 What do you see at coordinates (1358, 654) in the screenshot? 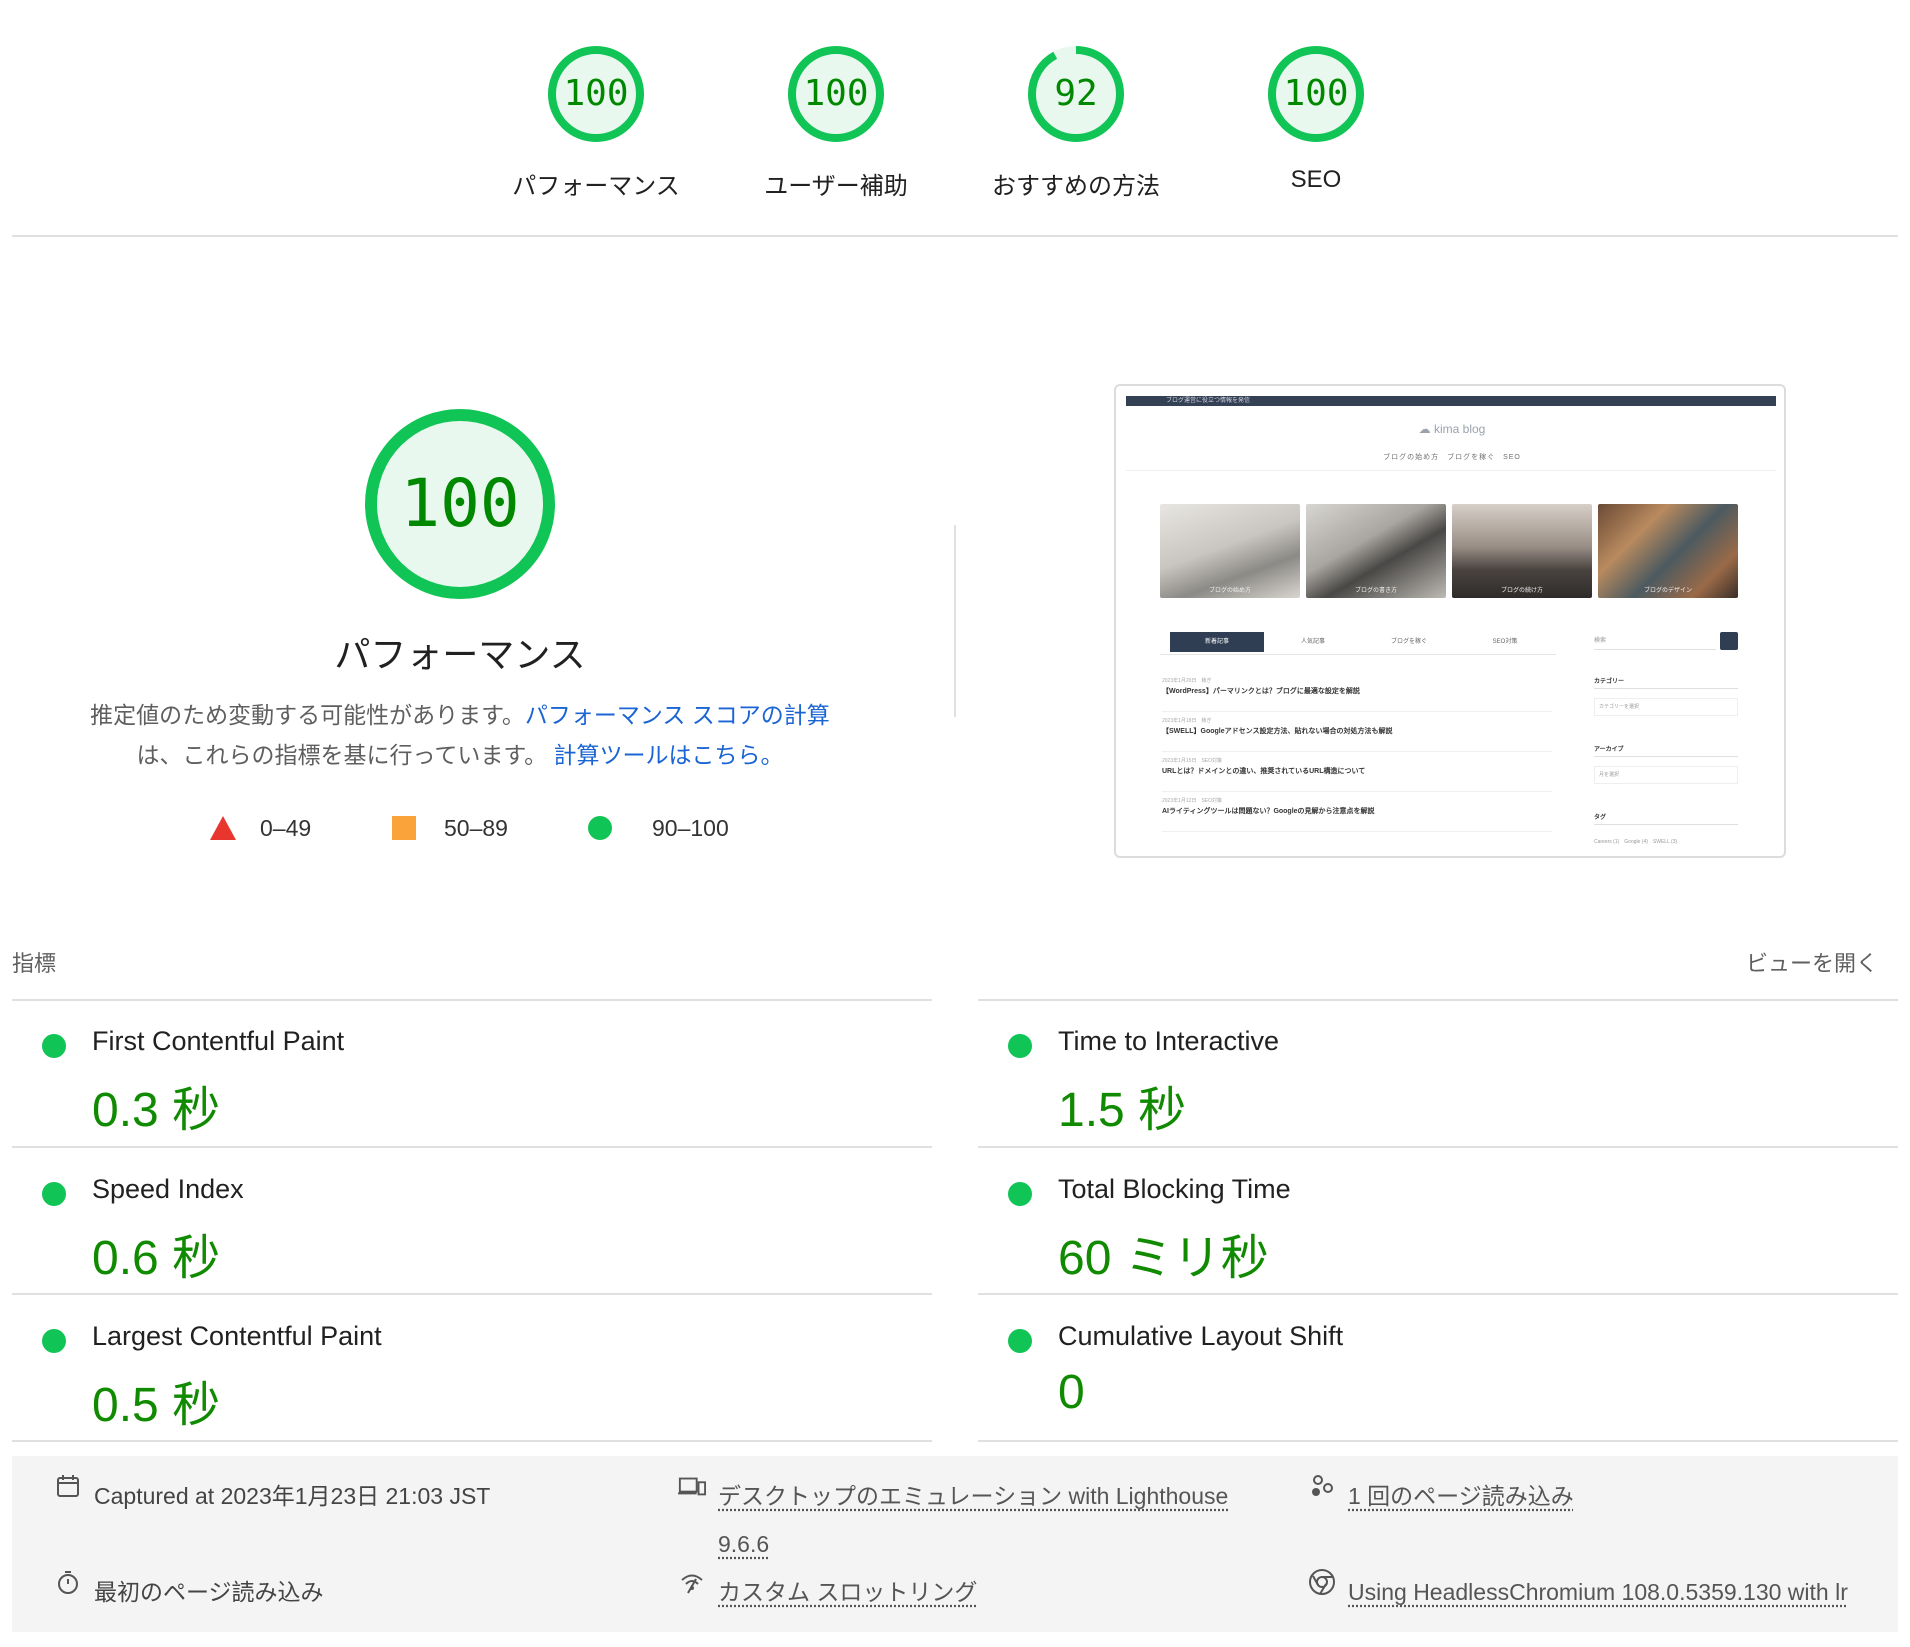
I see `thumb-tab-divider` at bounding box center [1358, 654].